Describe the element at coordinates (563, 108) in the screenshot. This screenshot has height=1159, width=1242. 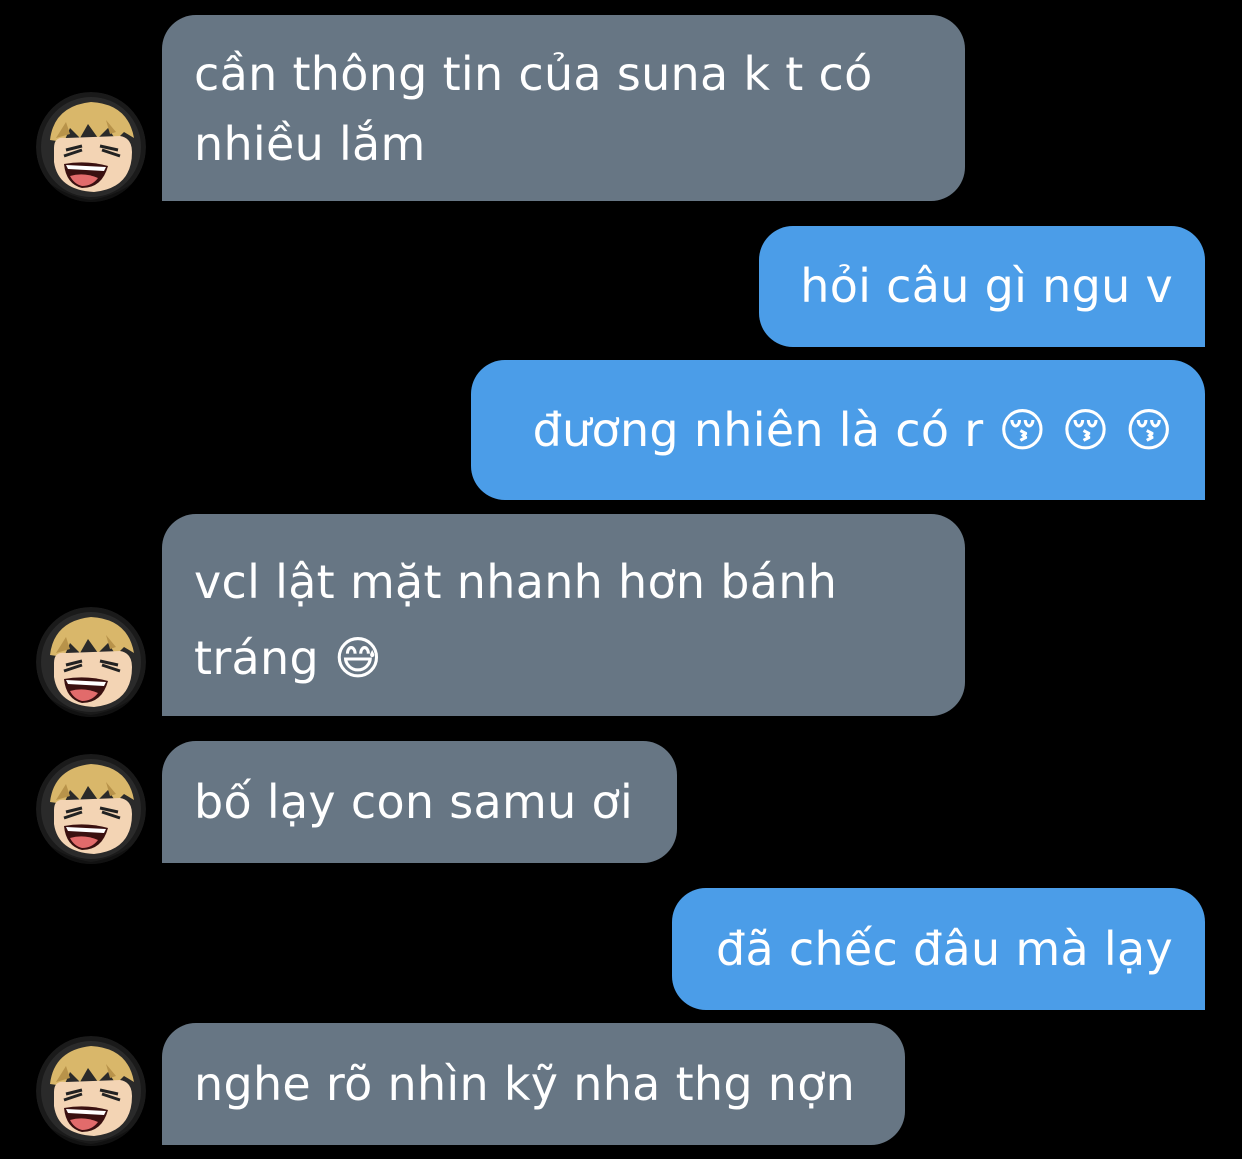
I see `message-bubble-incoming: cần thông tin của suna k t có nhiều lắm` at that location.